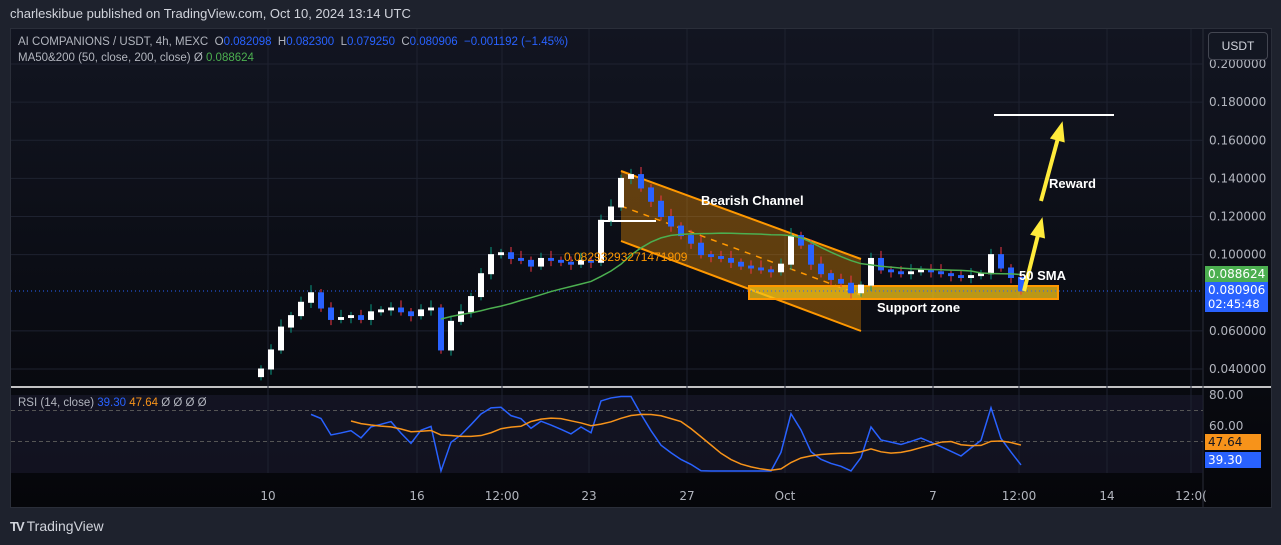 The height and width of the screenshot is (545, 1281). Describe the element at coordinates (184, 403) in the screenshot. I see `rsi-value-icons: Ø Ø Ø Ø` at that location.